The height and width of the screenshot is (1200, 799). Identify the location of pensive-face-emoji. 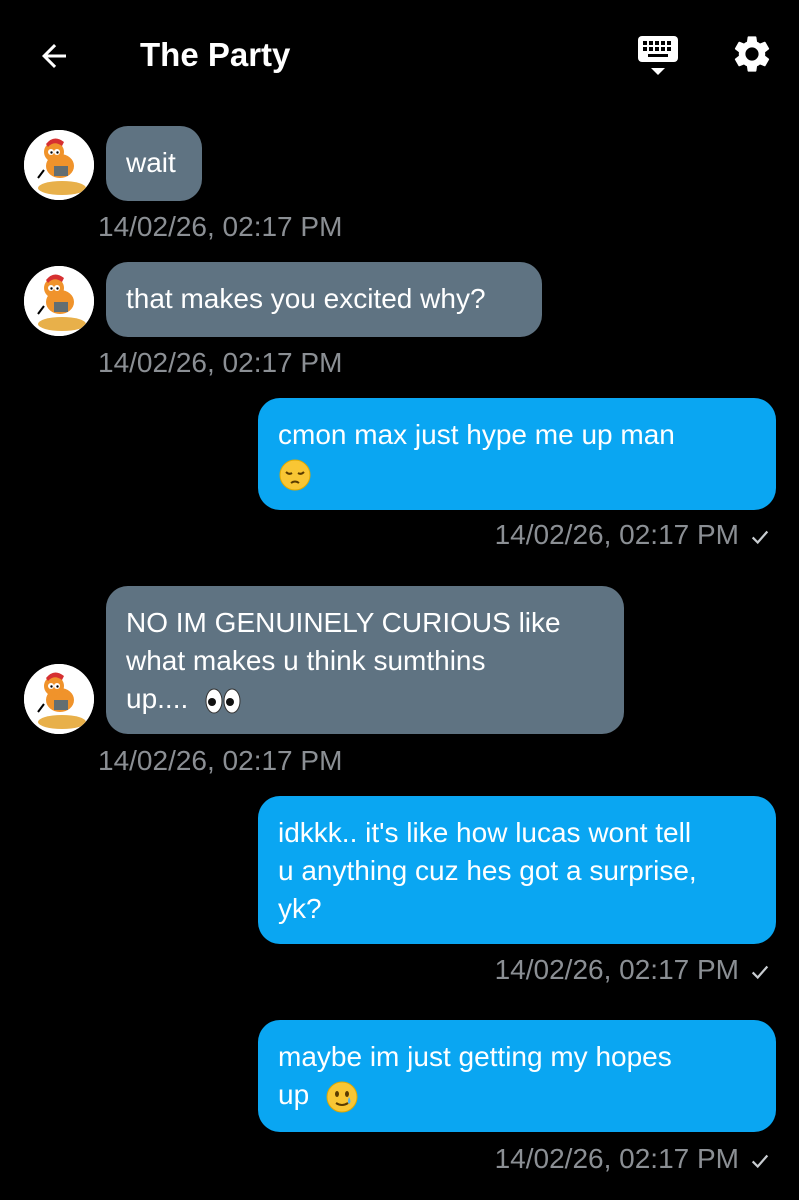
(295, 475).